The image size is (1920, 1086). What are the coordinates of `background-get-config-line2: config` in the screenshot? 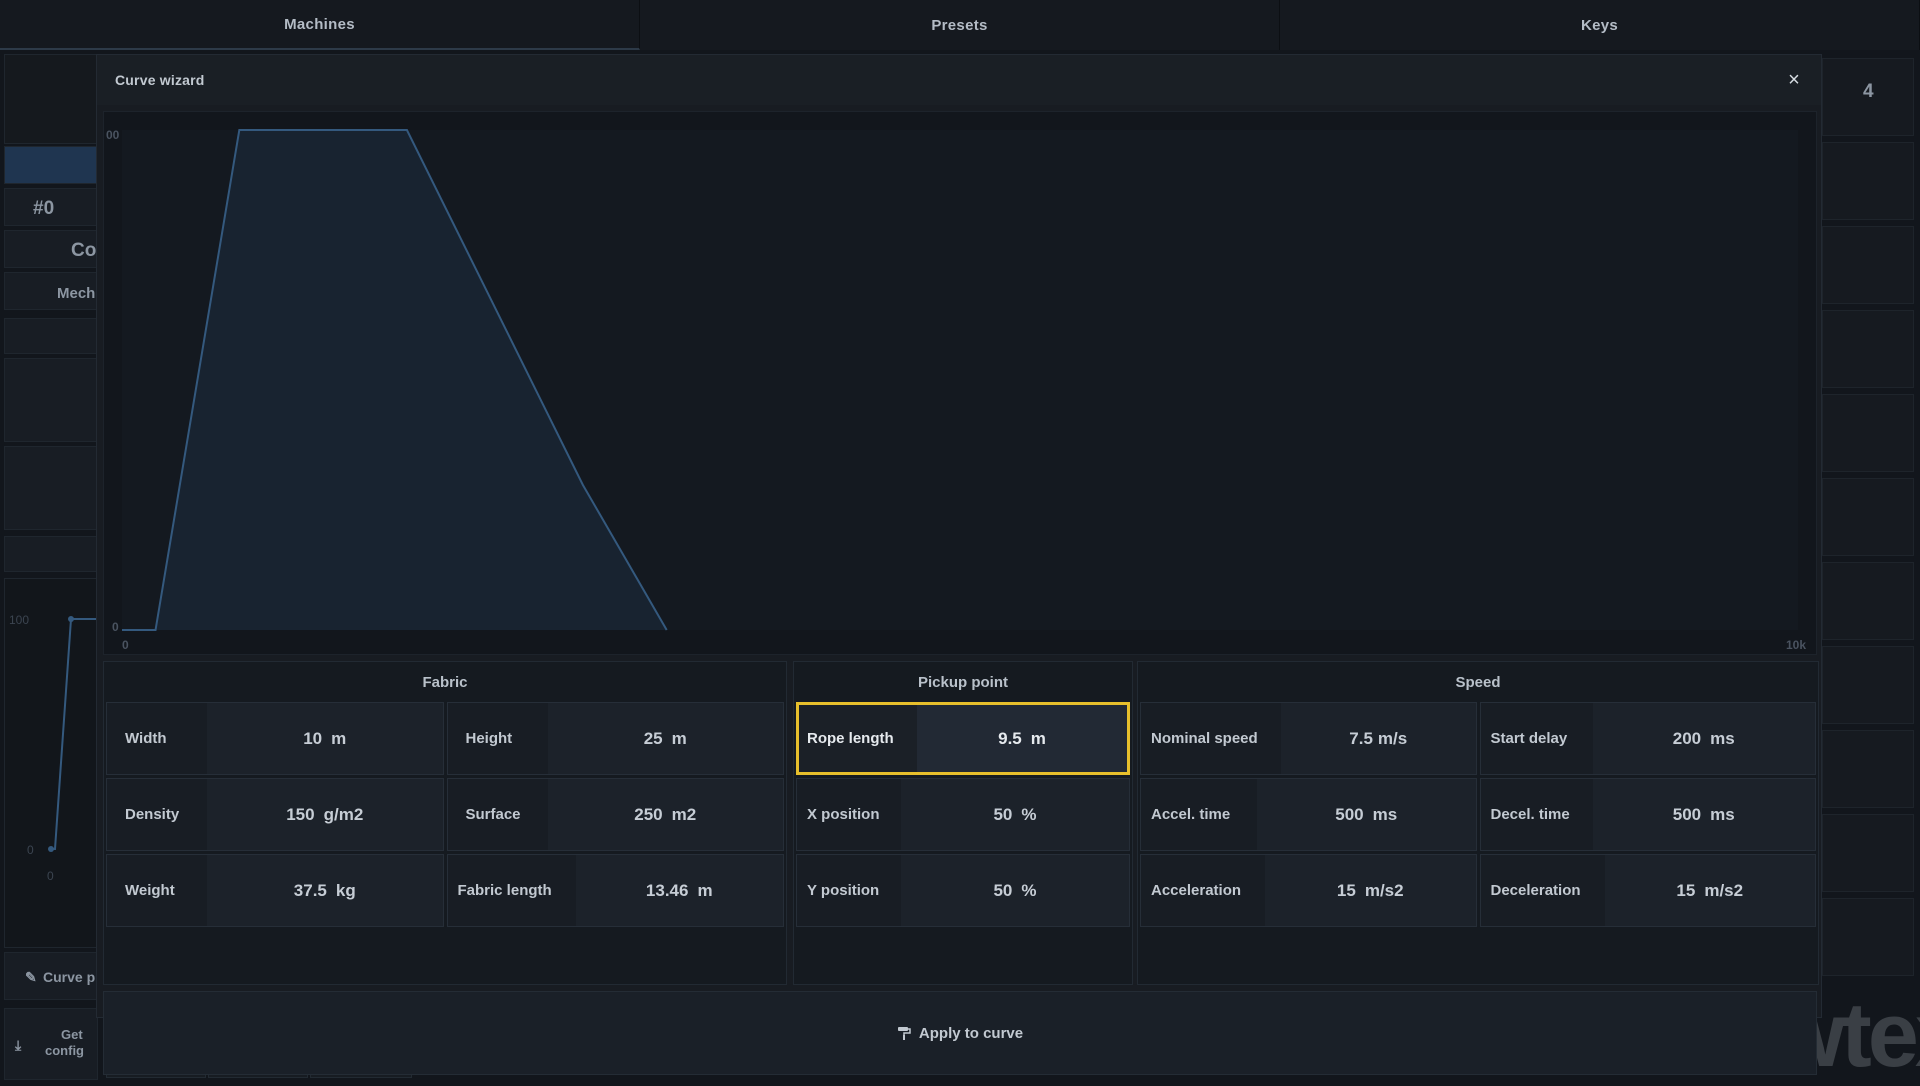 It's located at (64, 1050).